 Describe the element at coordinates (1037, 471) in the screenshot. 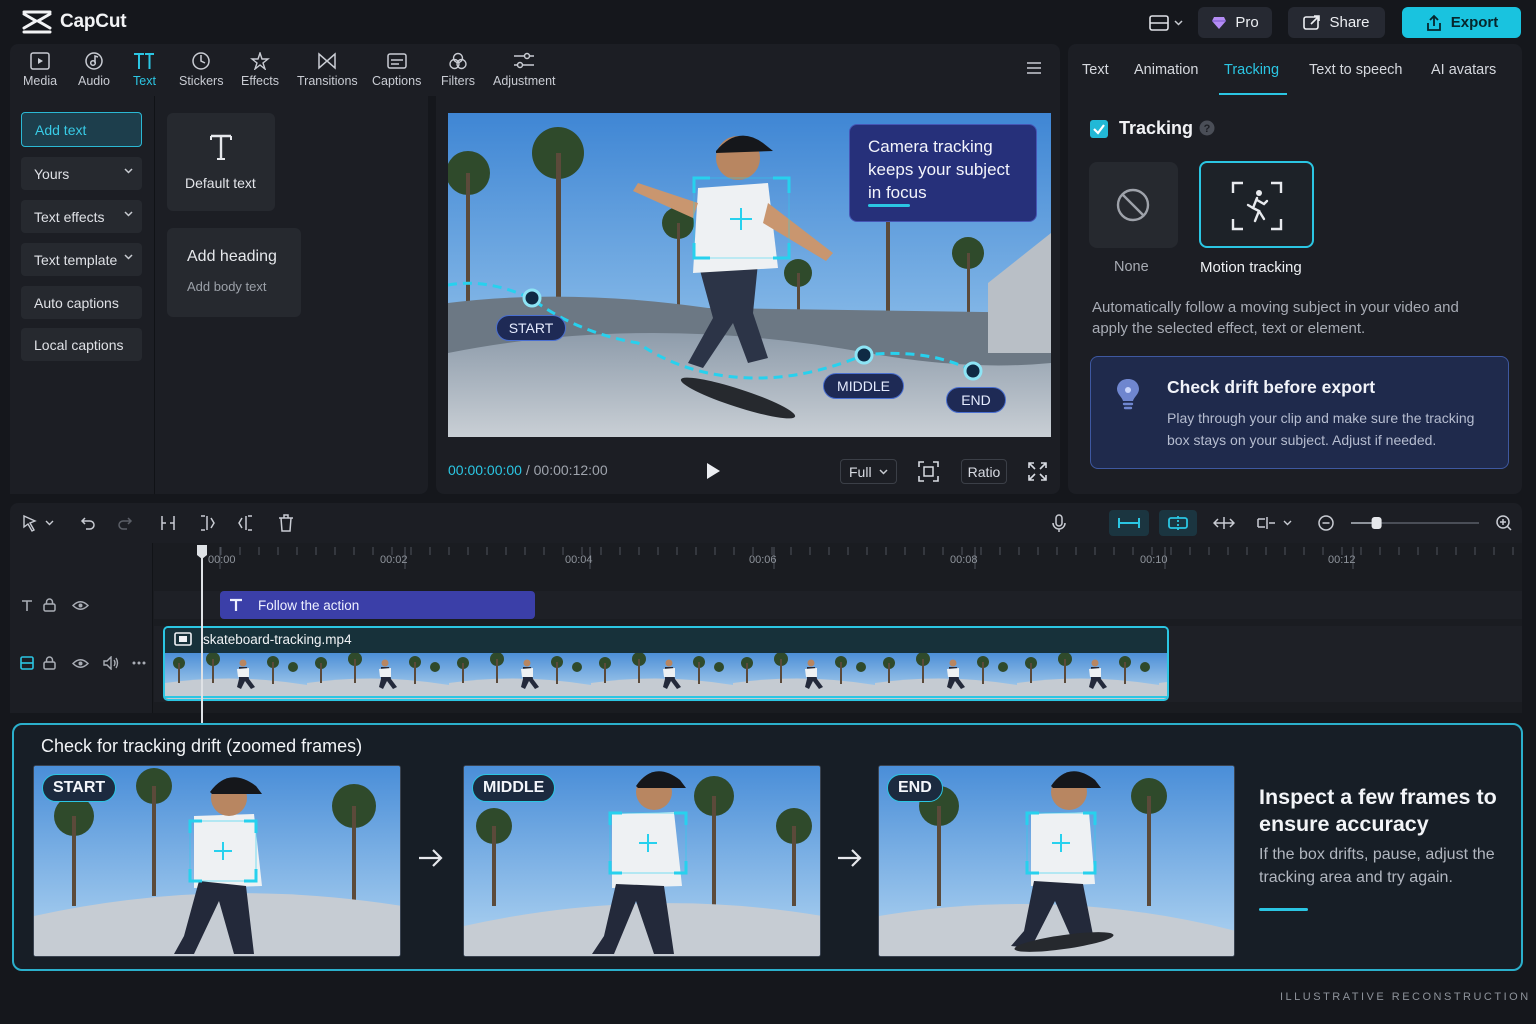

I see `fullscreen-icon` at that location.